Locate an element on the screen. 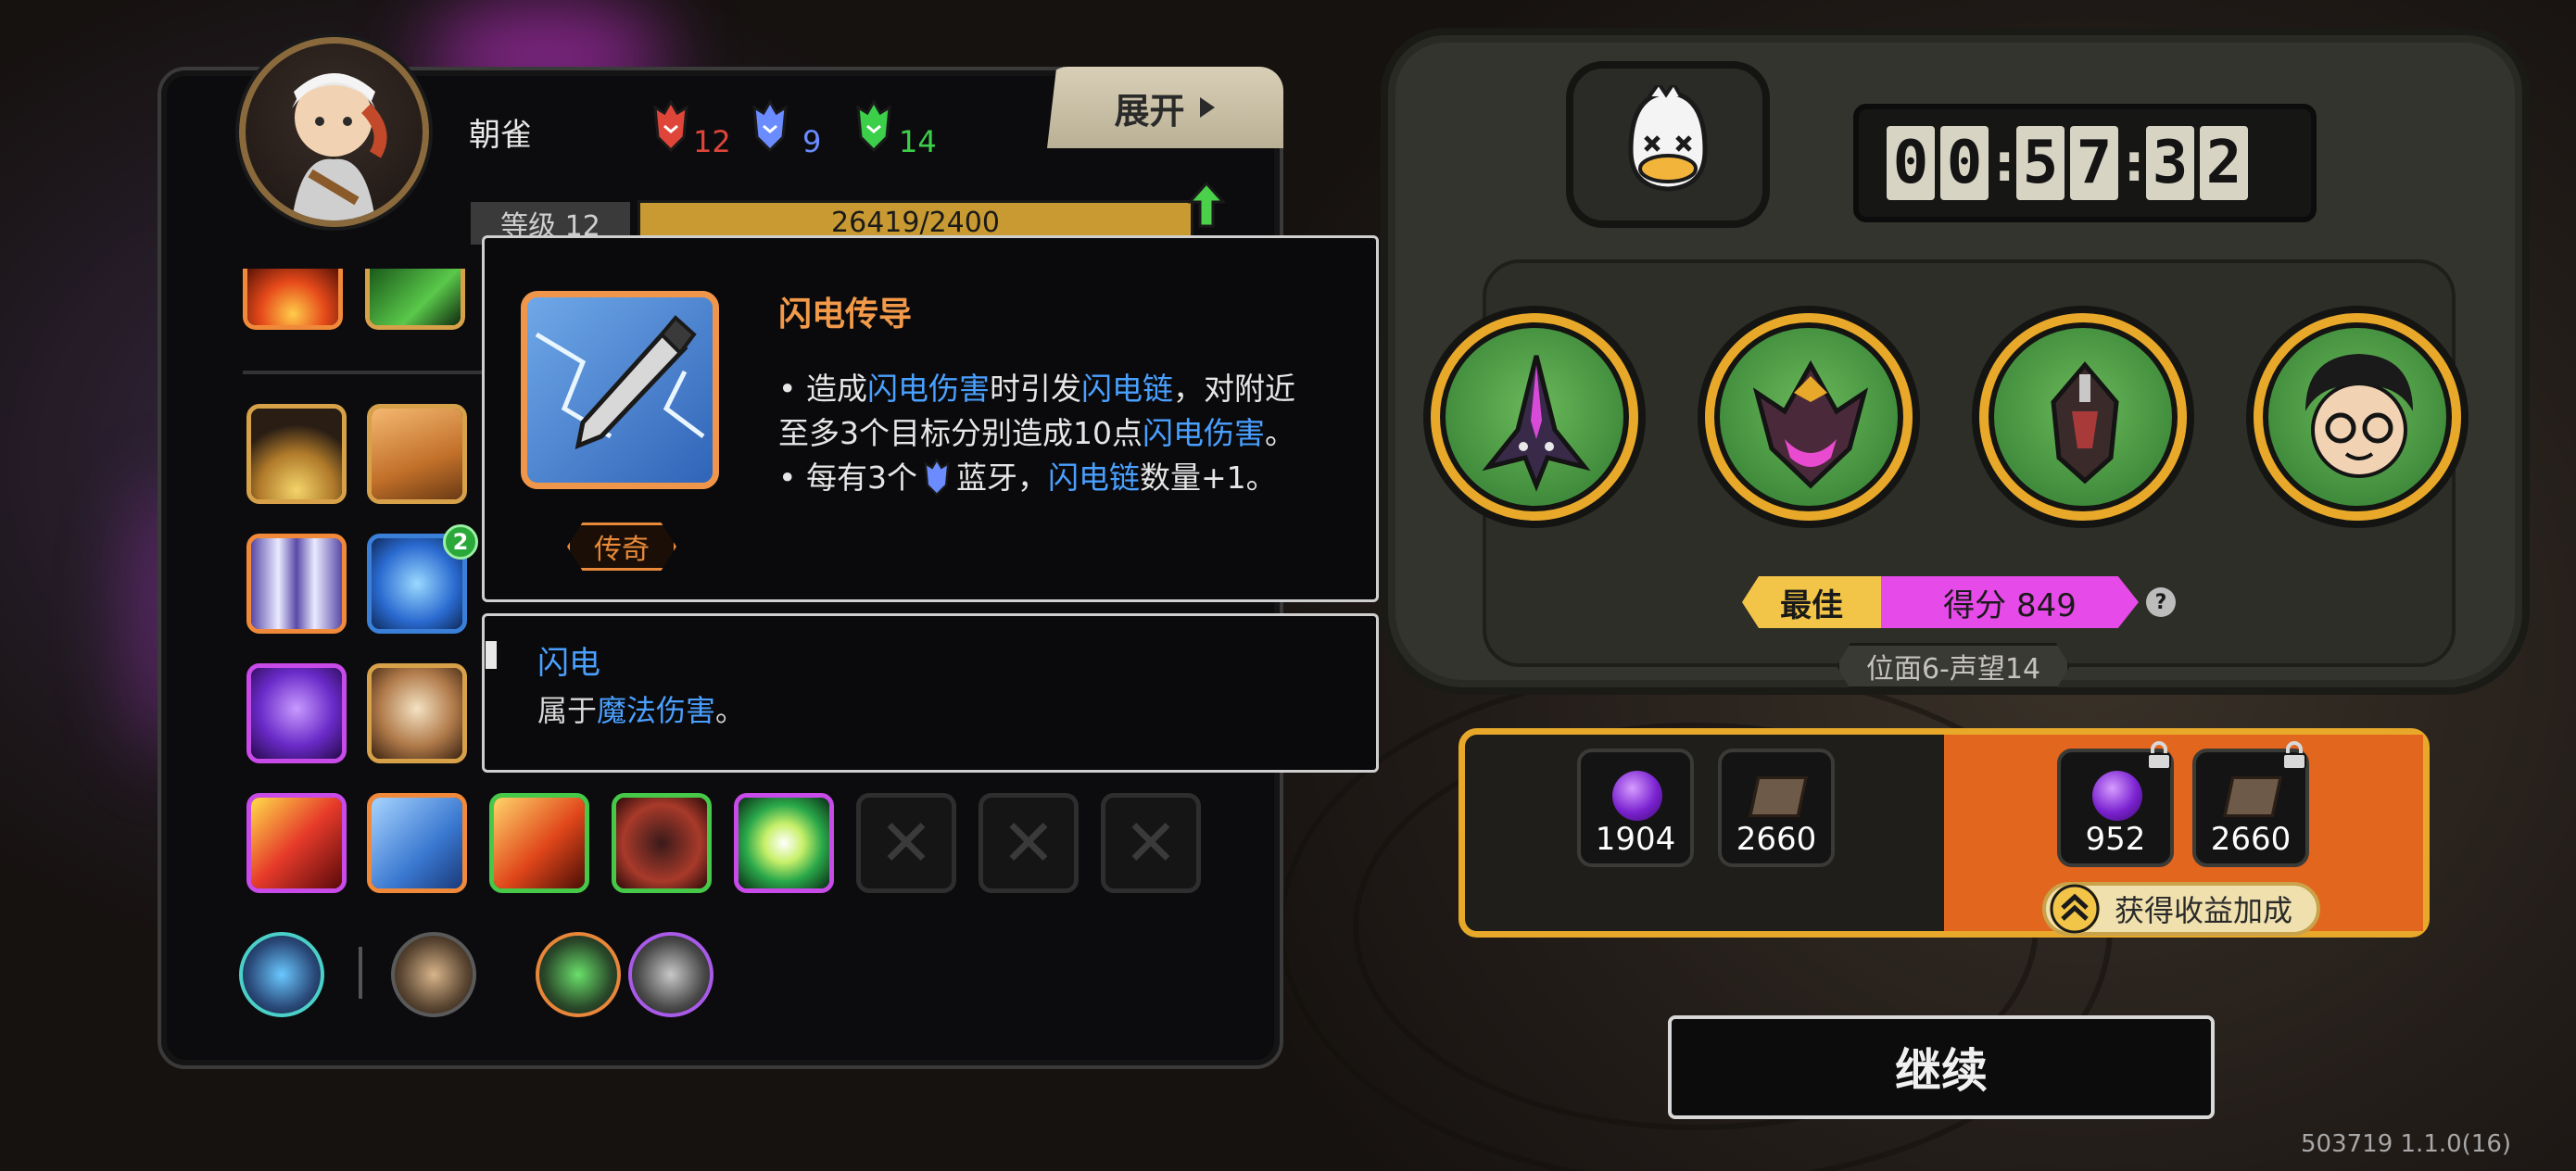  timer-digit: 5 is located at coordinates (2041, 163).